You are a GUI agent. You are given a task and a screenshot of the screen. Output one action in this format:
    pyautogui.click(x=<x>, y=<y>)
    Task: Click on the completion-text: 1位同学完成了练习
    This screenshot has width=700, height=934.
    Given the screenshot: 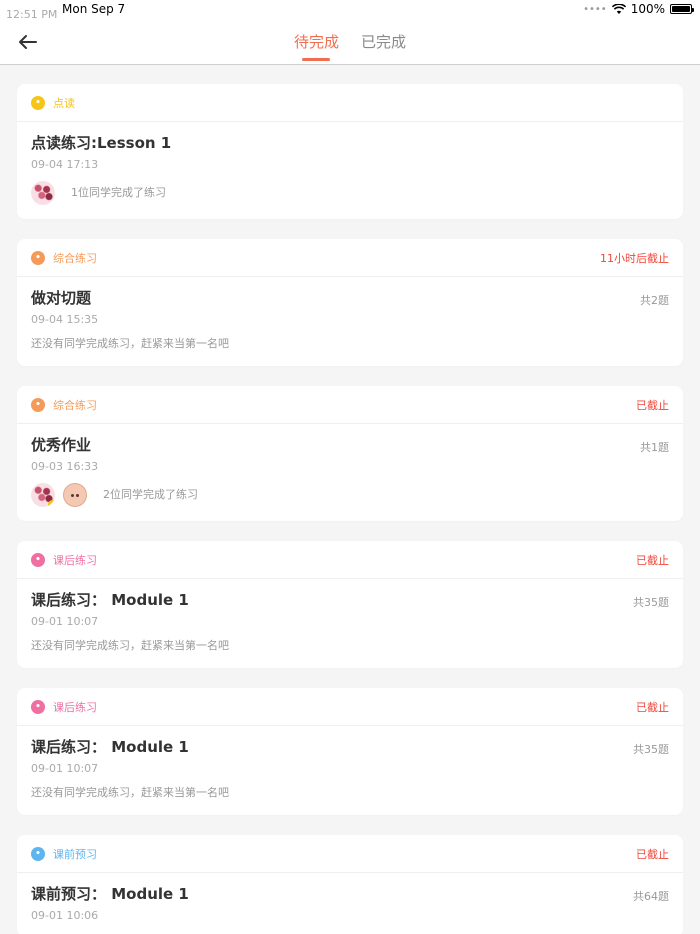 What is the action you would take?
    pyautogui.click(x=118, y=192)
    